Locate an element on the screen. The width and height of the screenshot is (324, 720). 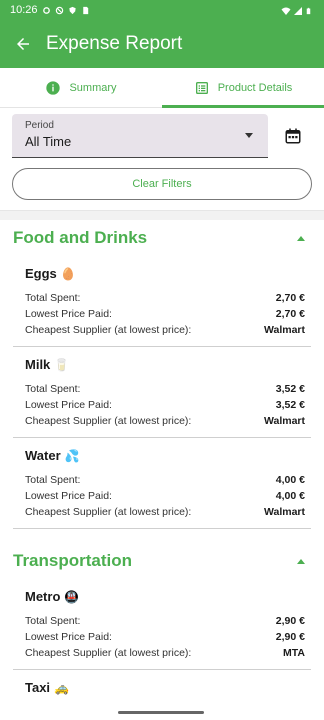
tab-product-details: Product Details is located at coordinates (243, 88).